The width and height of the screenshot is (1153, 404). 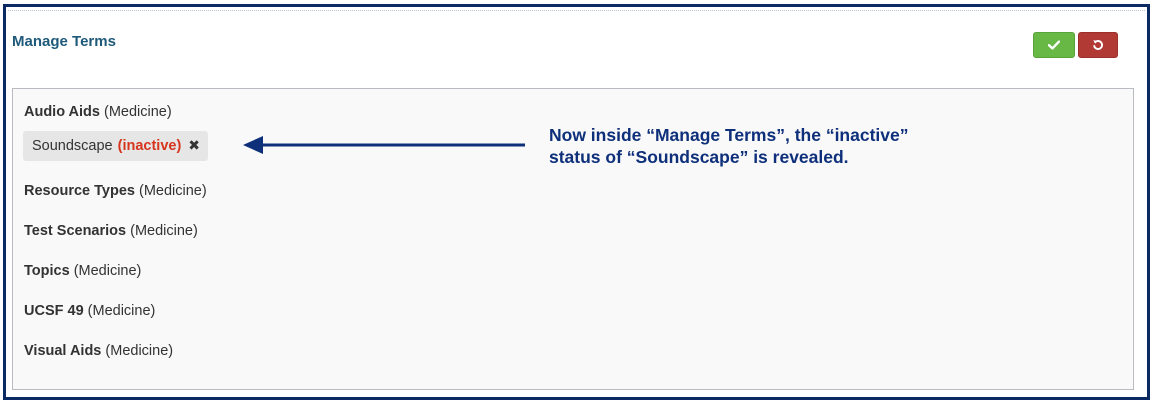 What do you see at coordinates (699, 157) in the screenshot?
I see `annotation-line: status of “Soundscape” is revealed.` at bounding box center [699, 157].